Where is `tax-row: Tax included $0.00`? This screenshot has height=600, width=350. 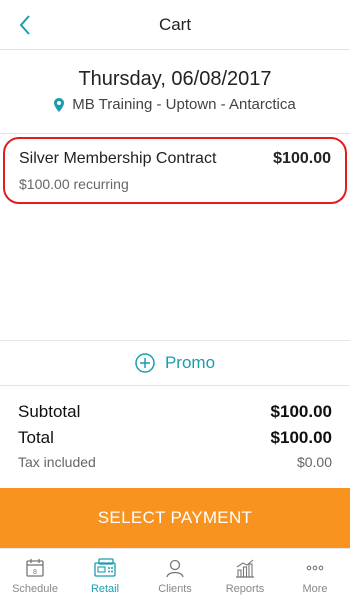 tax-row: Tax included $0.00 is located at coordinates (175, 462).